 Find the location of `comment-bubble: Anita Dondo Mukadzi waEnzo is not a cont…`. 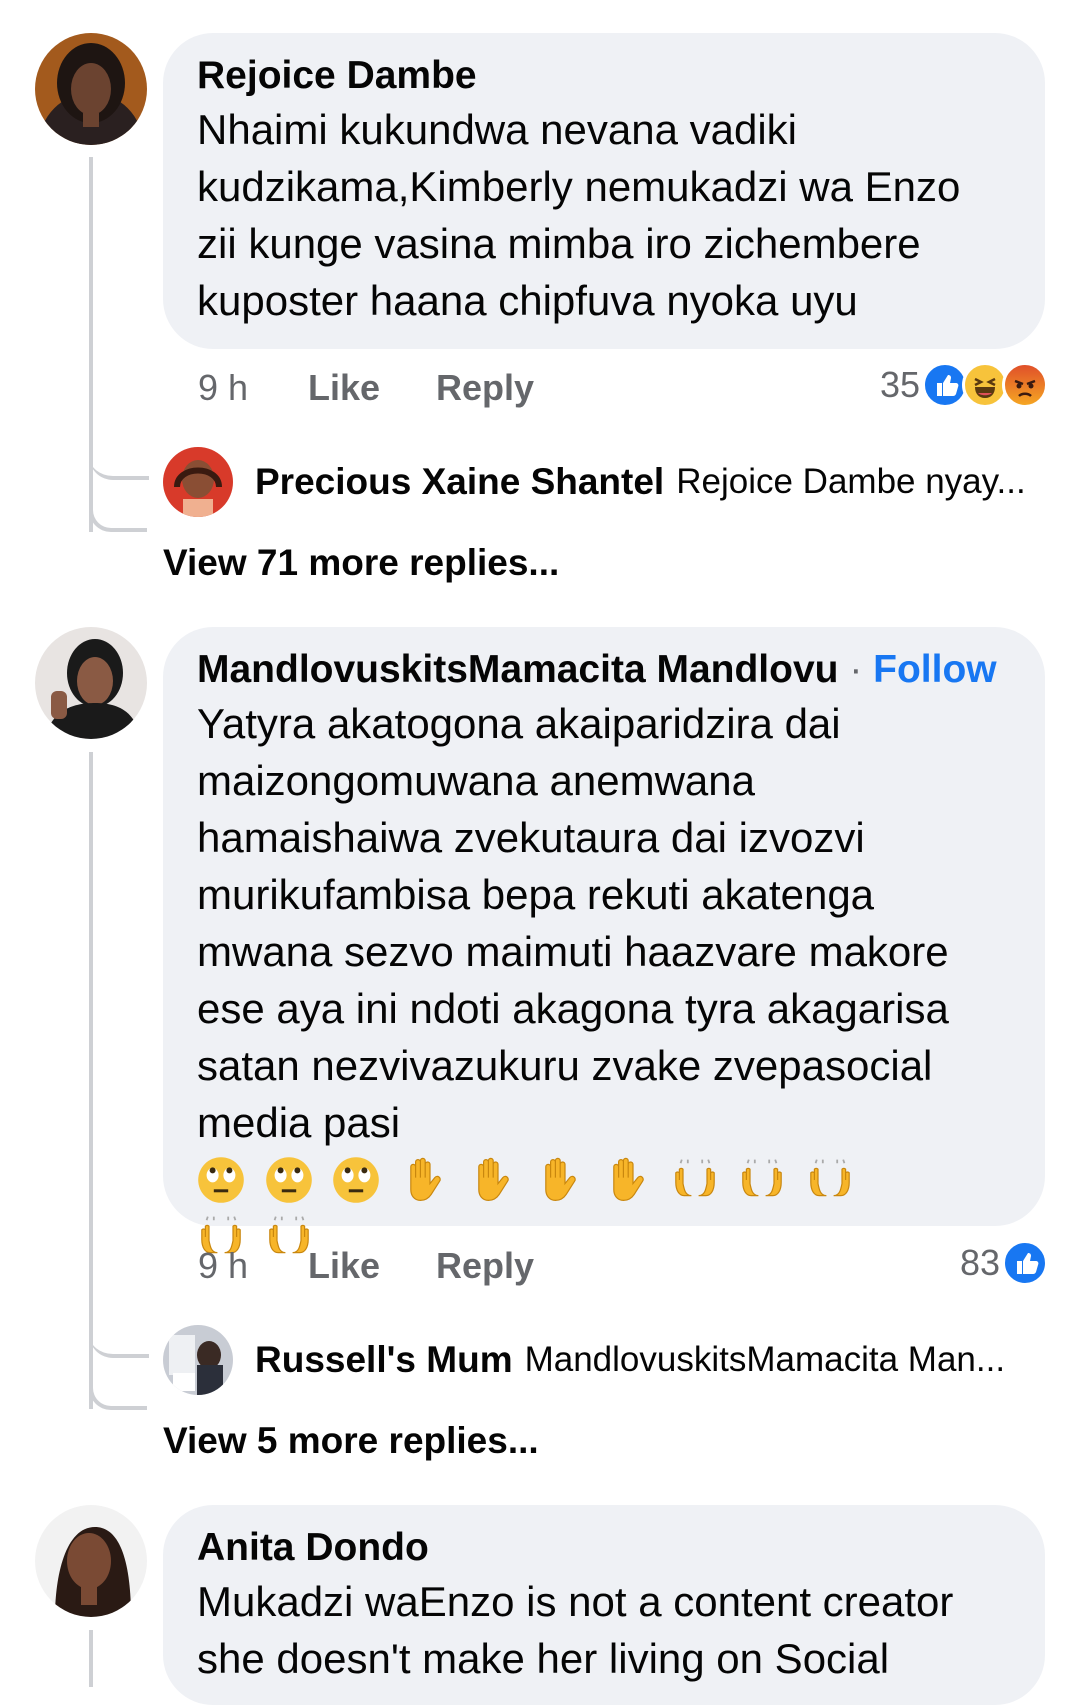

comment-bubble: Anita Dondo Mukadzi waEnzo is not a cont… is located at coordinates (604, 1605).